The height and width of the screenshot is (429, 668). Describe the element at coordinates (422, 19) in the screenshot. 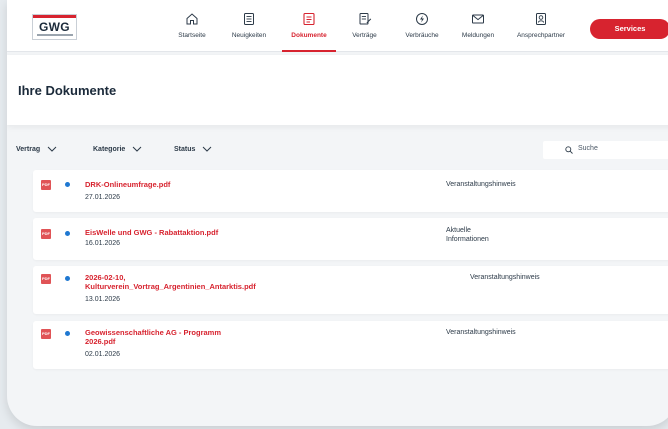

I see `energy-icon` at that location.